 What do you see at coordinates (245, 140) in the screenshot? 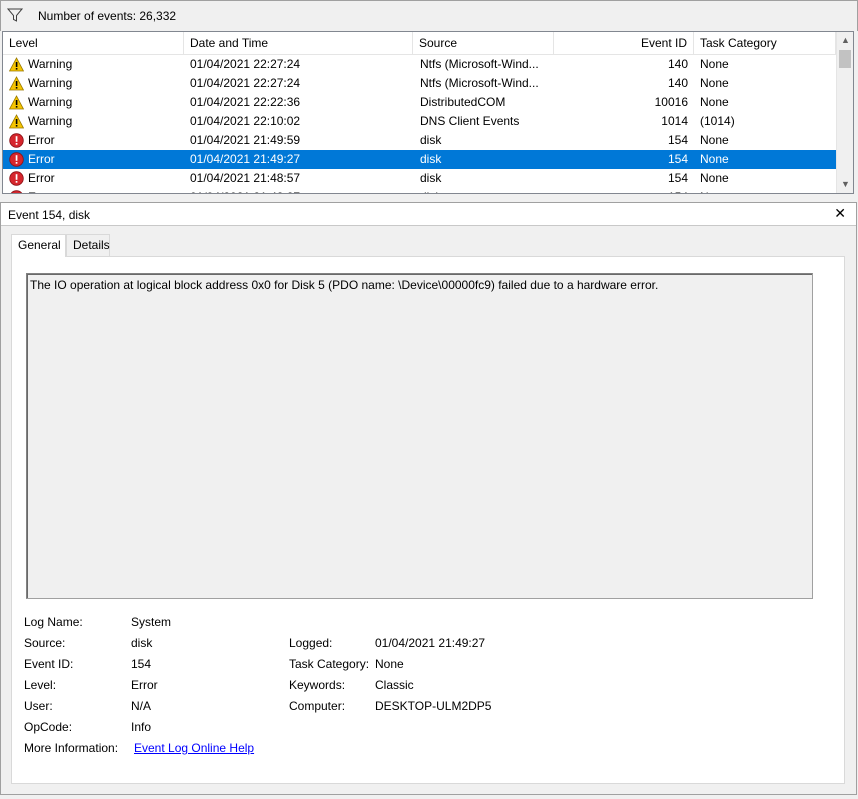
I see `cell-date-time: 01/04/2021 21:49:59` at bounding box center [245, 140].